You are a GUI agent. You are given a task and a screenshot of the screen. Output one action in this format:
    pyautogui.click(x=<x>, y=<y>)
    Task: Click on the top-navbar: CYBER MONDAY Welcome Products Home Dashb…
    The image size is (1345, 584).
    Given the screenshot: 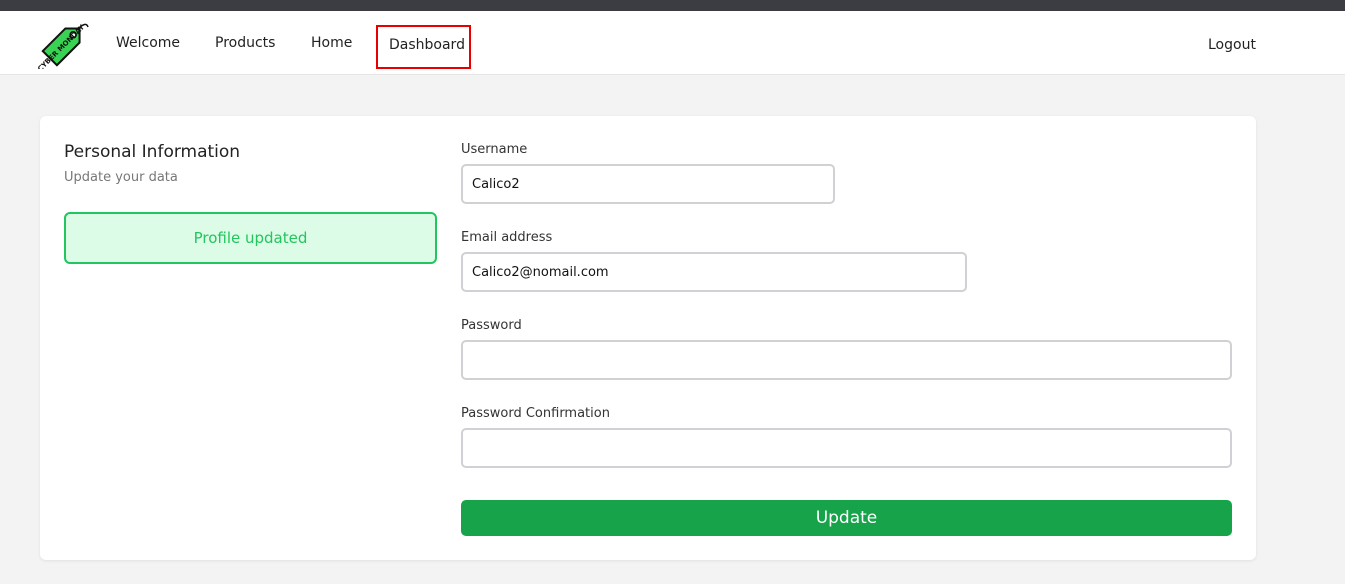 What is the action you would take?
    pyautogui.click(x=672, y=43)
    